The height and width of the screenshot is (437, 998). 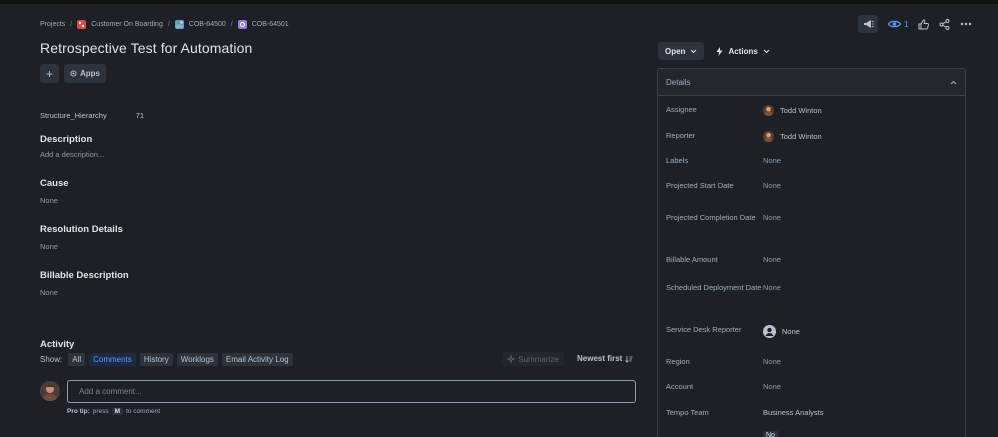 What do you see at coordinates (811, 387) in the screenshot?
I see `detail-row-account: Account None` at bounding box center [811, 387].